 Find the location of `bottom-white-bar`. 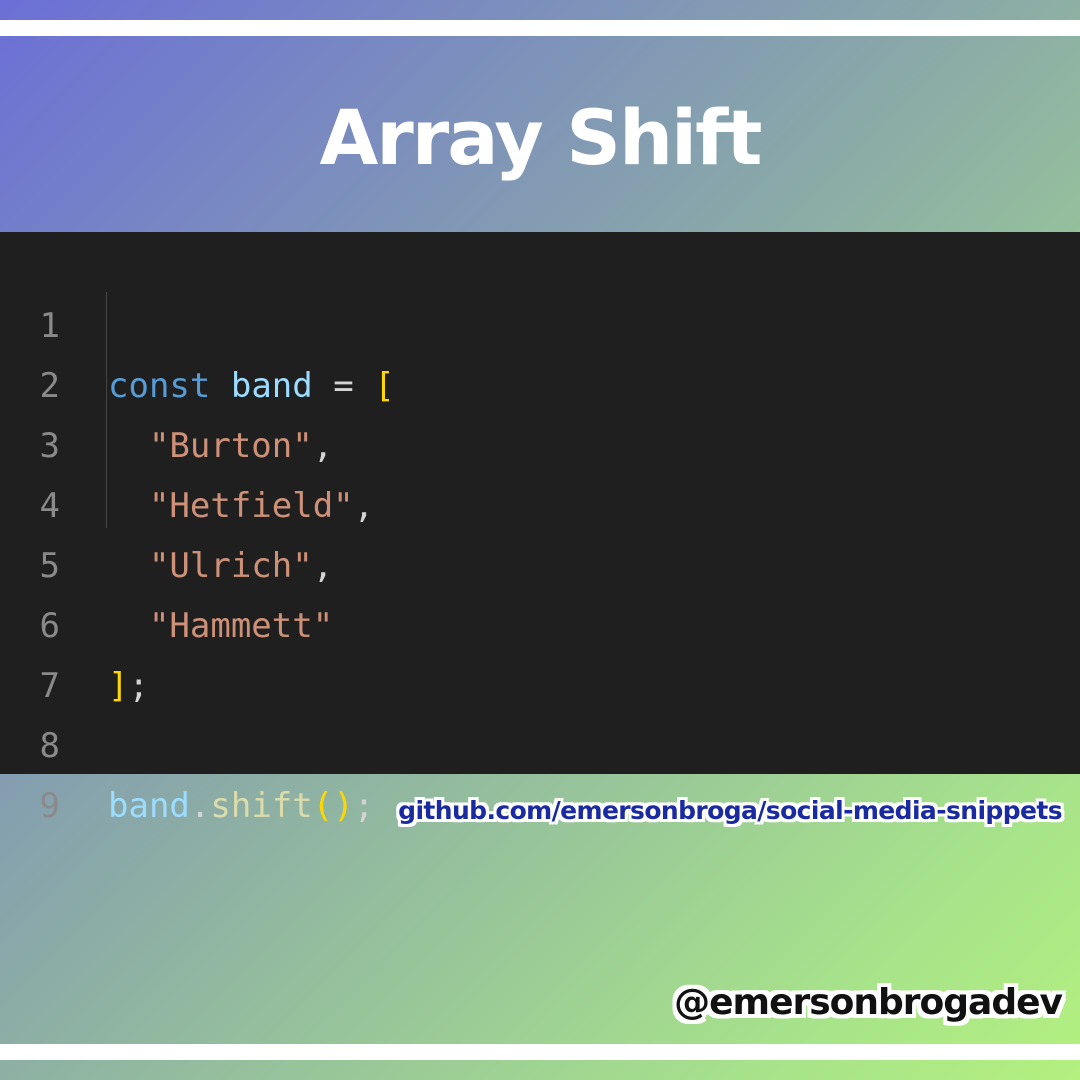

bottom-white-bar is located at coordinates (540, 1052).